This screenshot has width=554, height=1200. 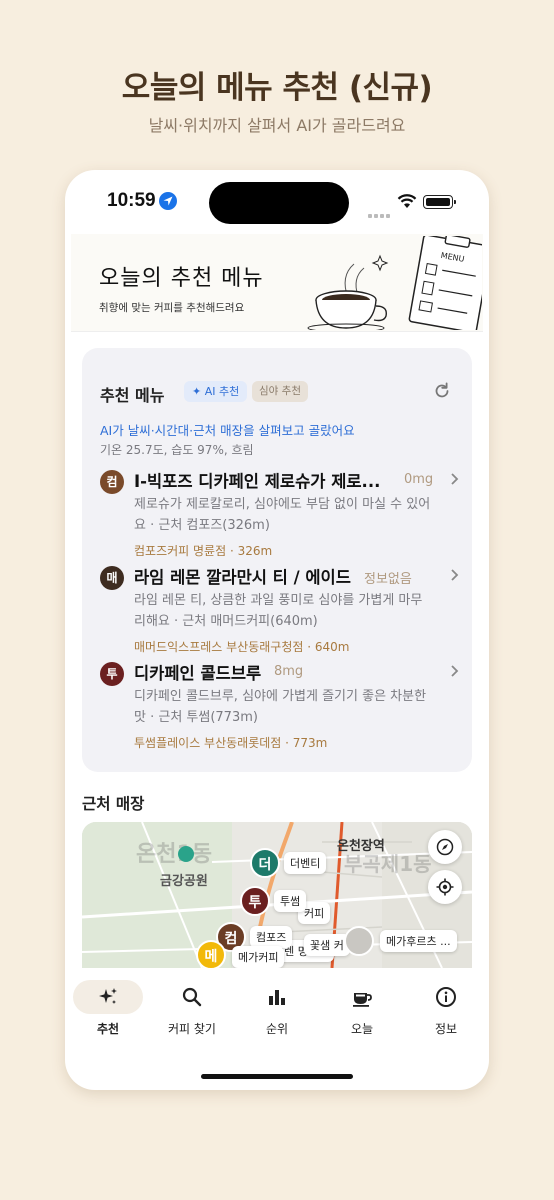 What do you see at coordinates (388, 579) in the screenshot?
I see `item-caffeine: 정보없음` at bounding box center [388, 579].